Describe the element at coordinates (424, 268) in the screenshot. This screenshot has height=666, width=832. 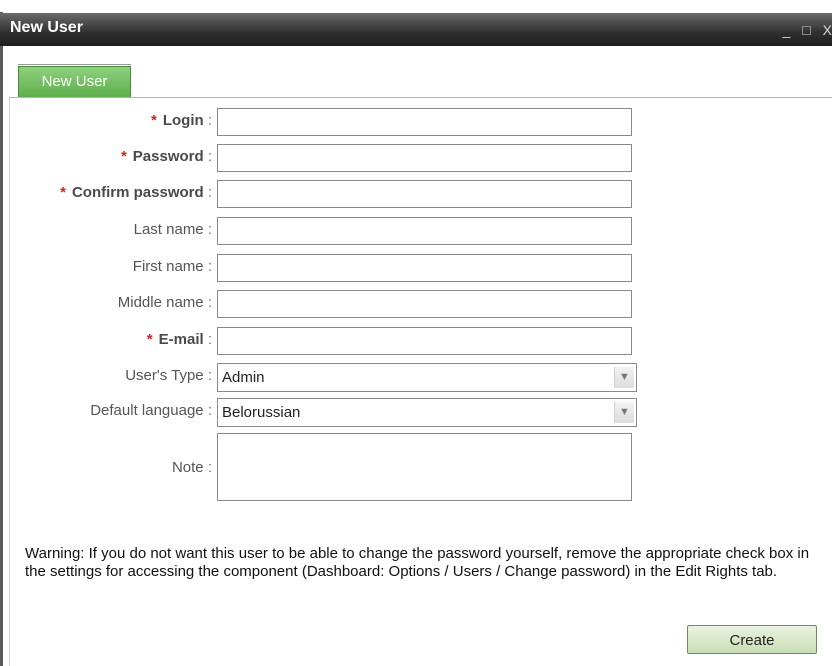
I see `first-name-input` at that location.